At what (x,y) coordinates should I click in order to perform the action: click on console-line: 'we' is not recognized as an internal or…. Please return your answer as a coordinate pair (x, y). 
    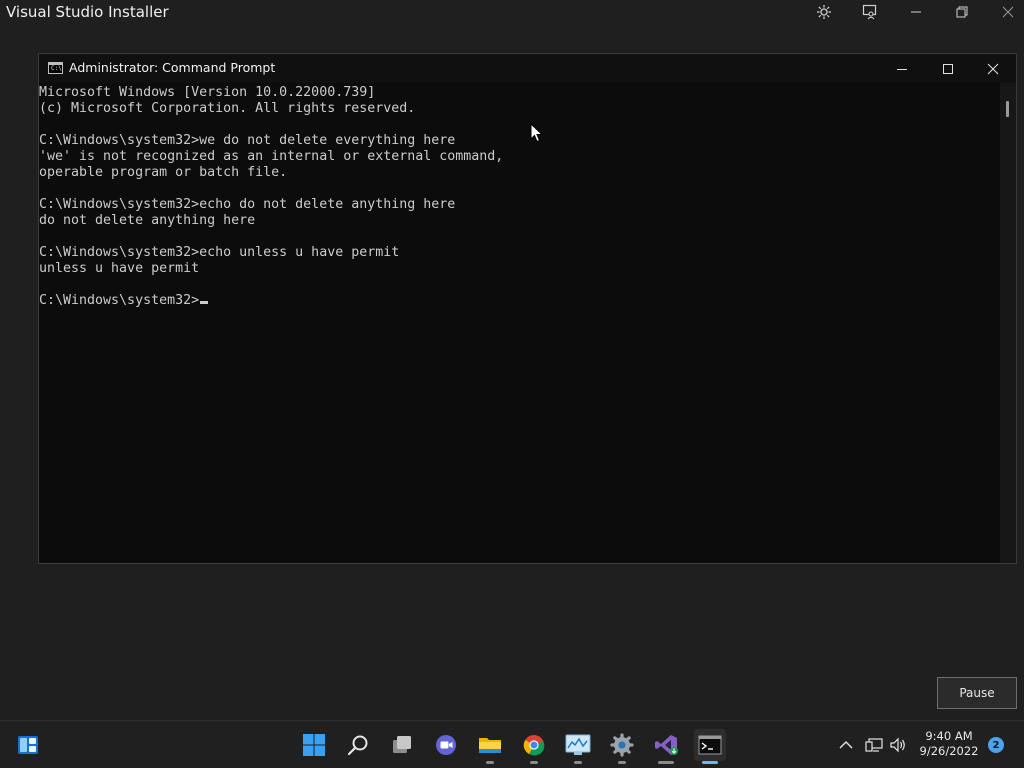
    Looking at the image, I should click on (271, 156).